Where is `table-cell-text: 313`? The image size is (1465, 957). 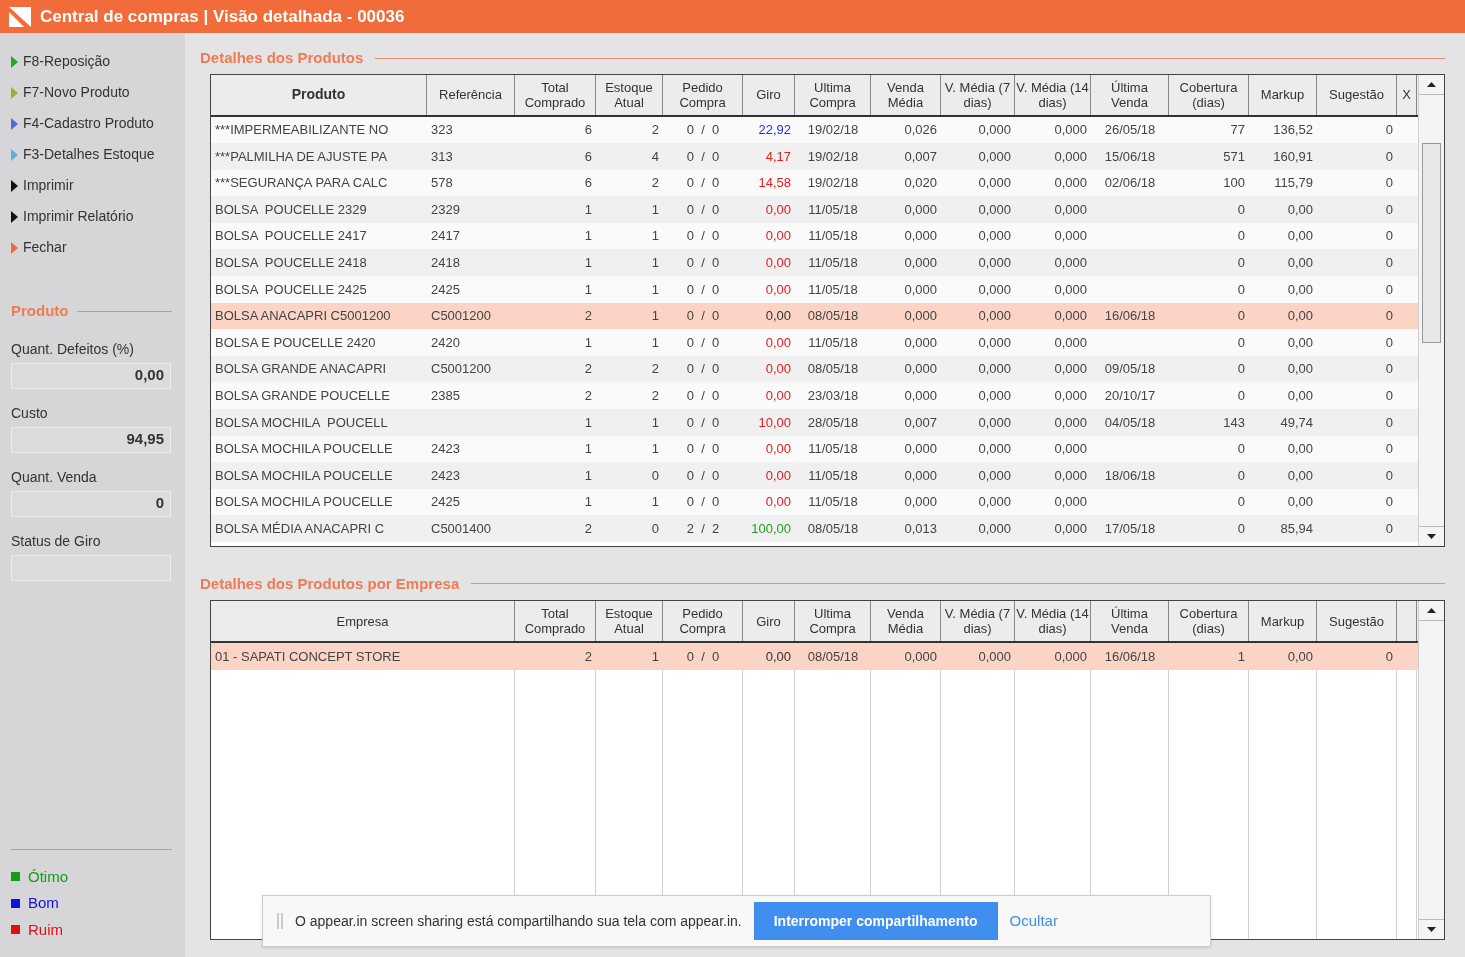
table-cell-text: 313 is located at coordinates (442, 156).